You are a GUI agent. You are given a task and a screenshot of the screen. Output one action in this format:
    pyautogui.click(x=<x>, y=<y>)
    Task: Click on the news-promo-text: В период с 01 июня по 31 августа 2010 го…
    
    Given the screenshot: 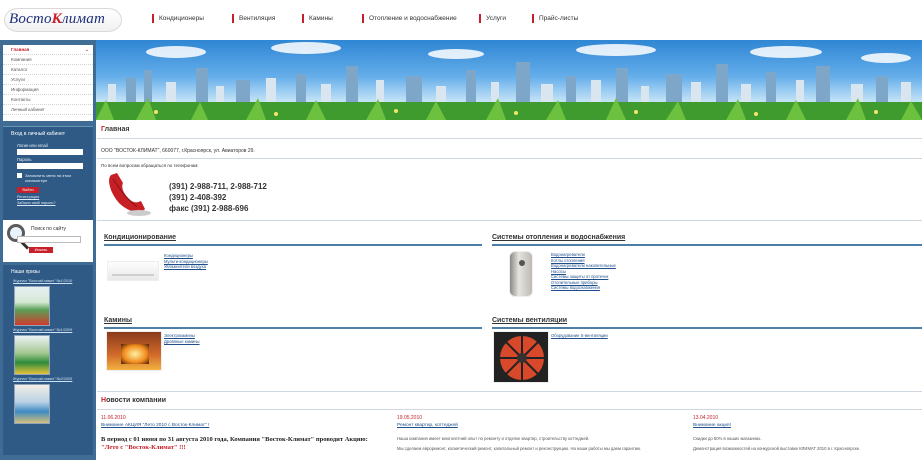 What is the action you would take?
    pyautogui.click(x=234, y=443)
    